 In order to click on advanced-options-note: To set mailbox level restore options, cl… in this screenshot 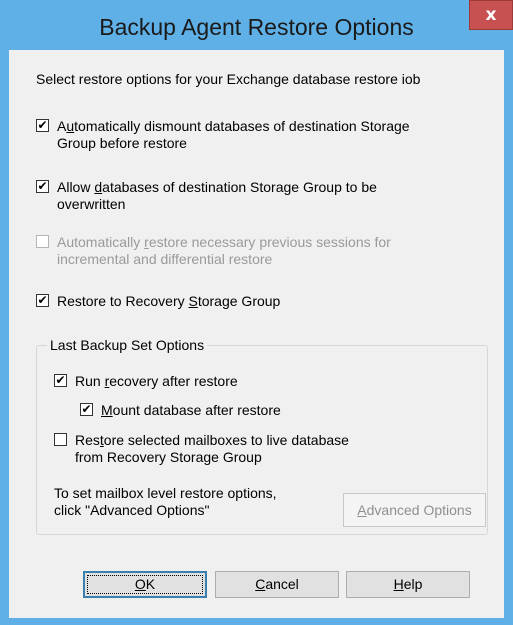, I will do `click(165, 501)`.